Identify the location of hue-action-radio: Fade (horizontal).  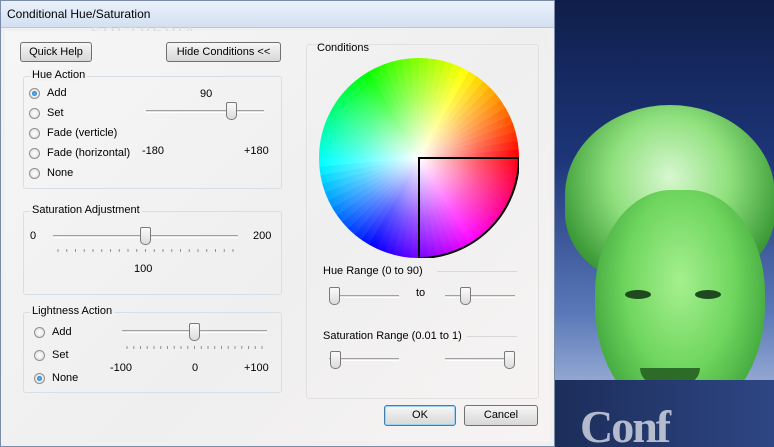
(79, 153).